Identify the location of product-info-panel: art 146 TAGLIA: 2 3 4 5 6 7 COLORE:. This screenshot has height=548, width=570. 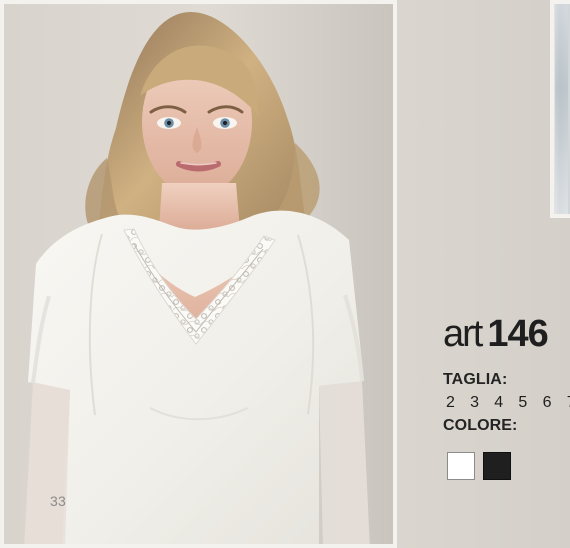
(506, 394).